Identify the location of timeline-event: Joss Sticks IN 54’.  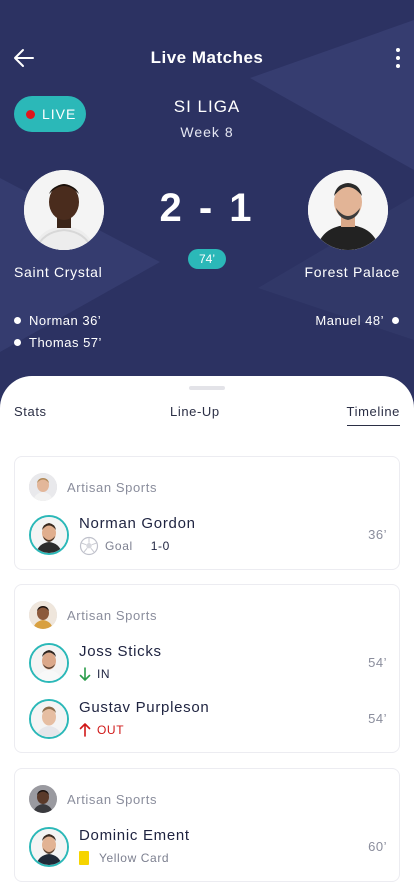
(208, 663).